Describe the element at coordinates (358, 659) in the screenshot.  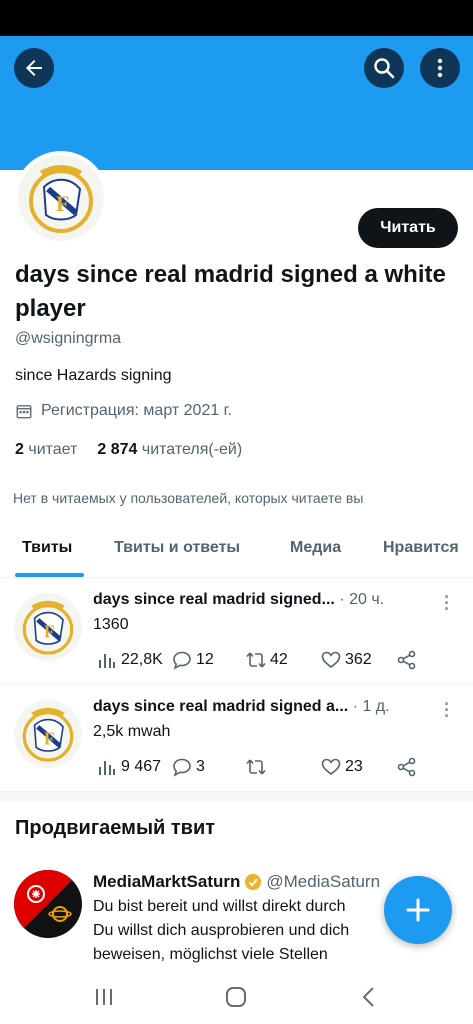
I see `like-count: 362` at that location.